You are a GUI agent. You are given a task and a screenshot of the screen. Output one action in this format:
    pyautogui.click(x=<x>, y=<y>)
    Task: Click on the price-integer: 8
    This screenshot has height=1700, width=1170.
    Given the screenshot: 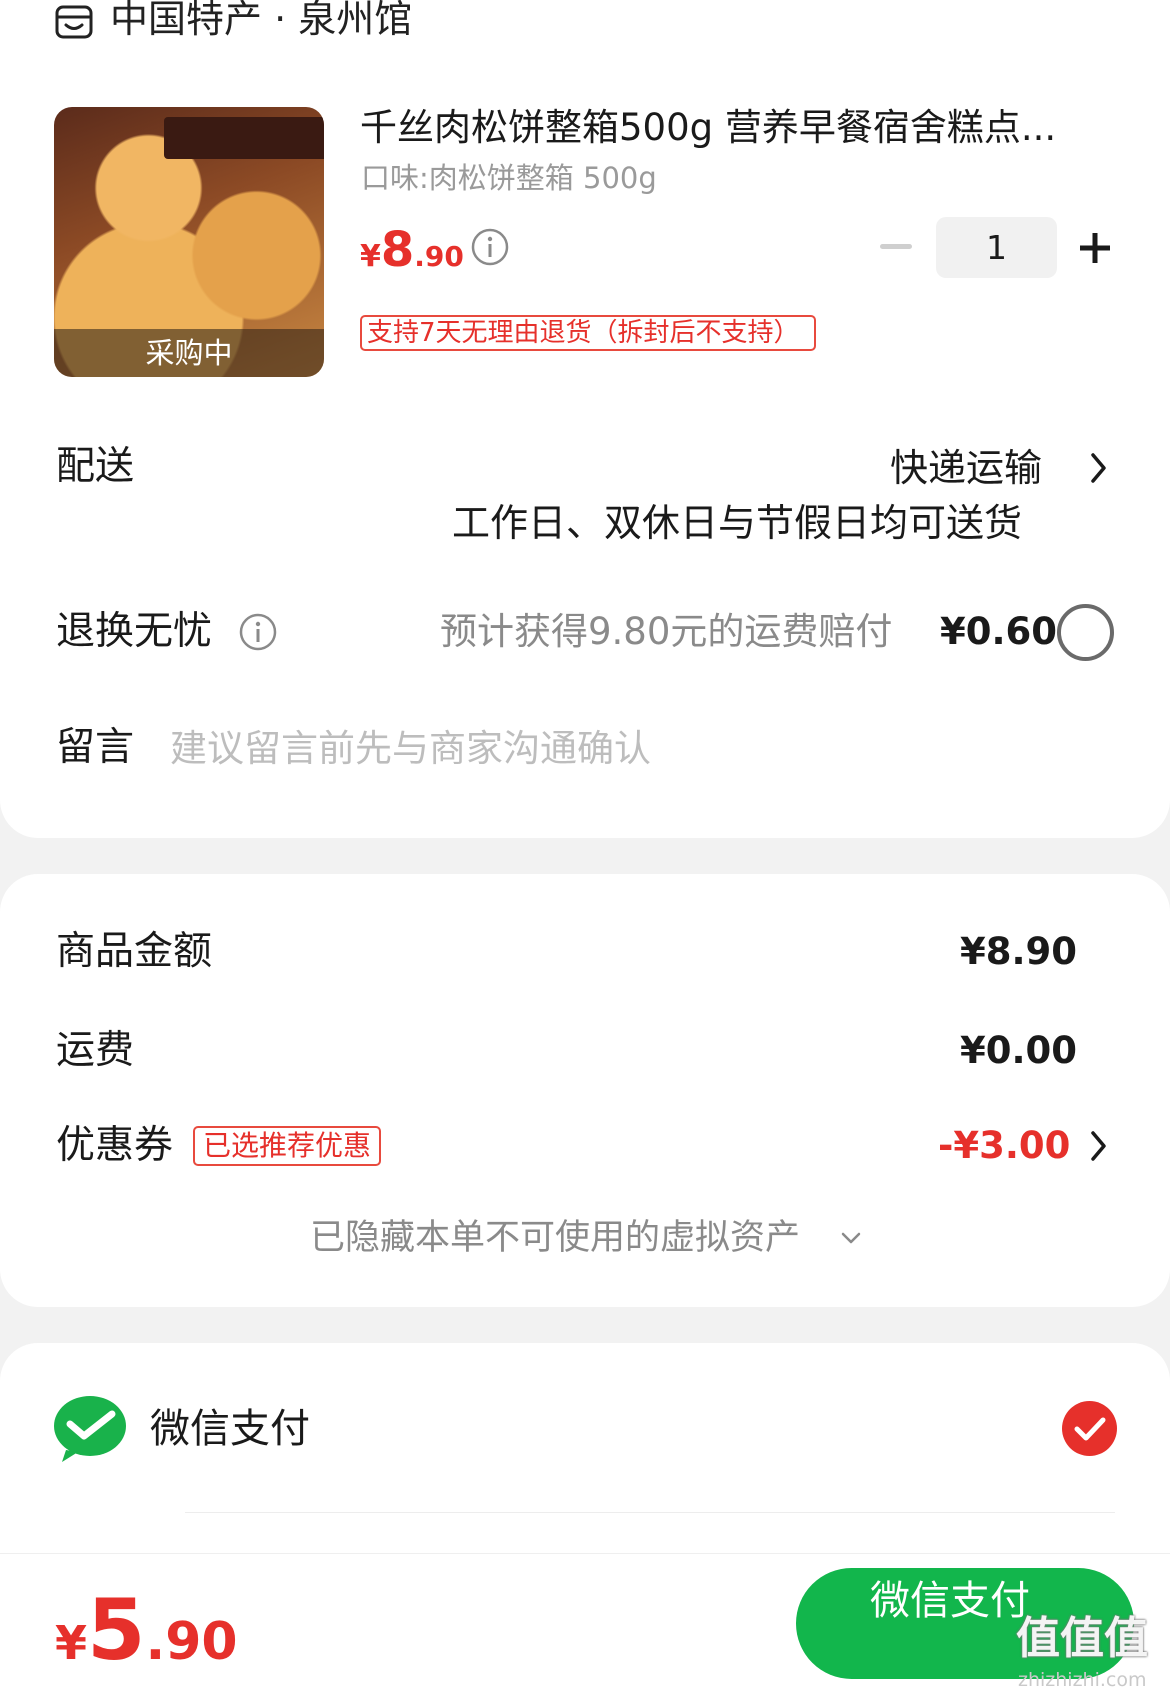 What is the action you would take?
    pyautogui.click(x=397, y=250)
    